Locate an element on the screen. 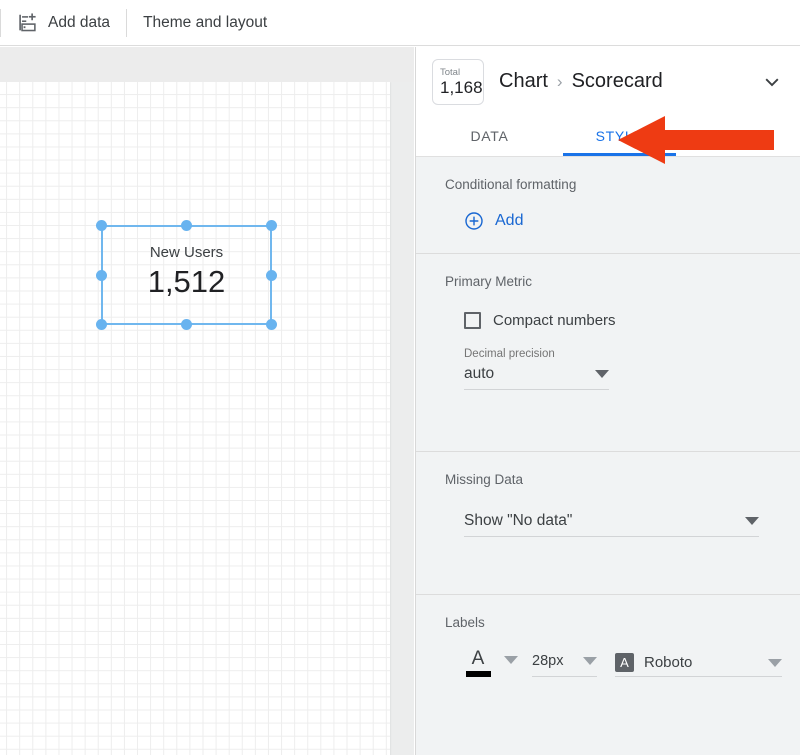 The image size is (800, 755). primary-metric-title: Primary Metric is located at coordinates (488, 281).